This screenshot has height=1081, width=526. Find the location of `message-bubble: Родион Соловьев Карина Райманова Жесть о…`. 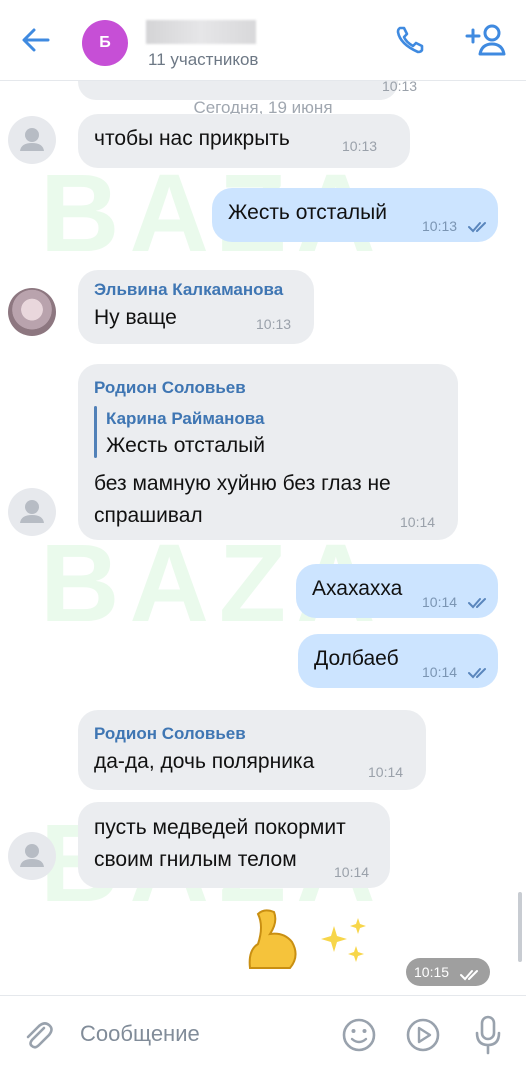

message-bubble: Родион Соловьев Карина Райманова Жесть о… is located at coordinates (268, 452).